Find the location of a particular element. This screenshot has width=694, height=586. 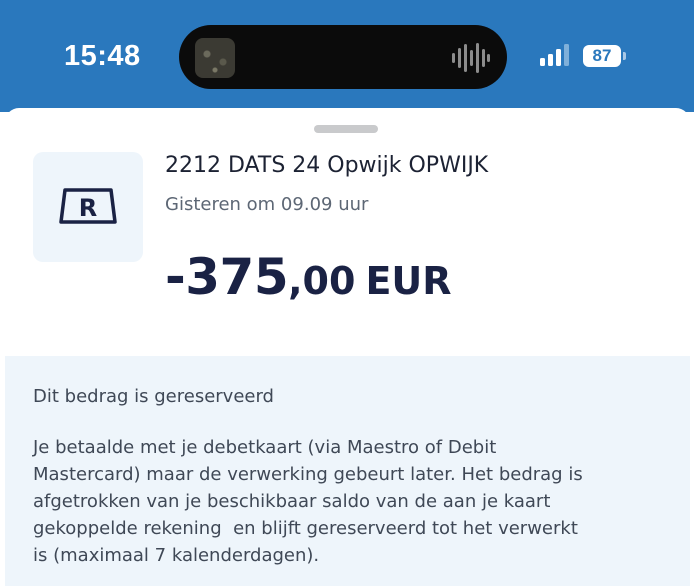

merchant-logo-letter: R is located at coordinates (88, 208).